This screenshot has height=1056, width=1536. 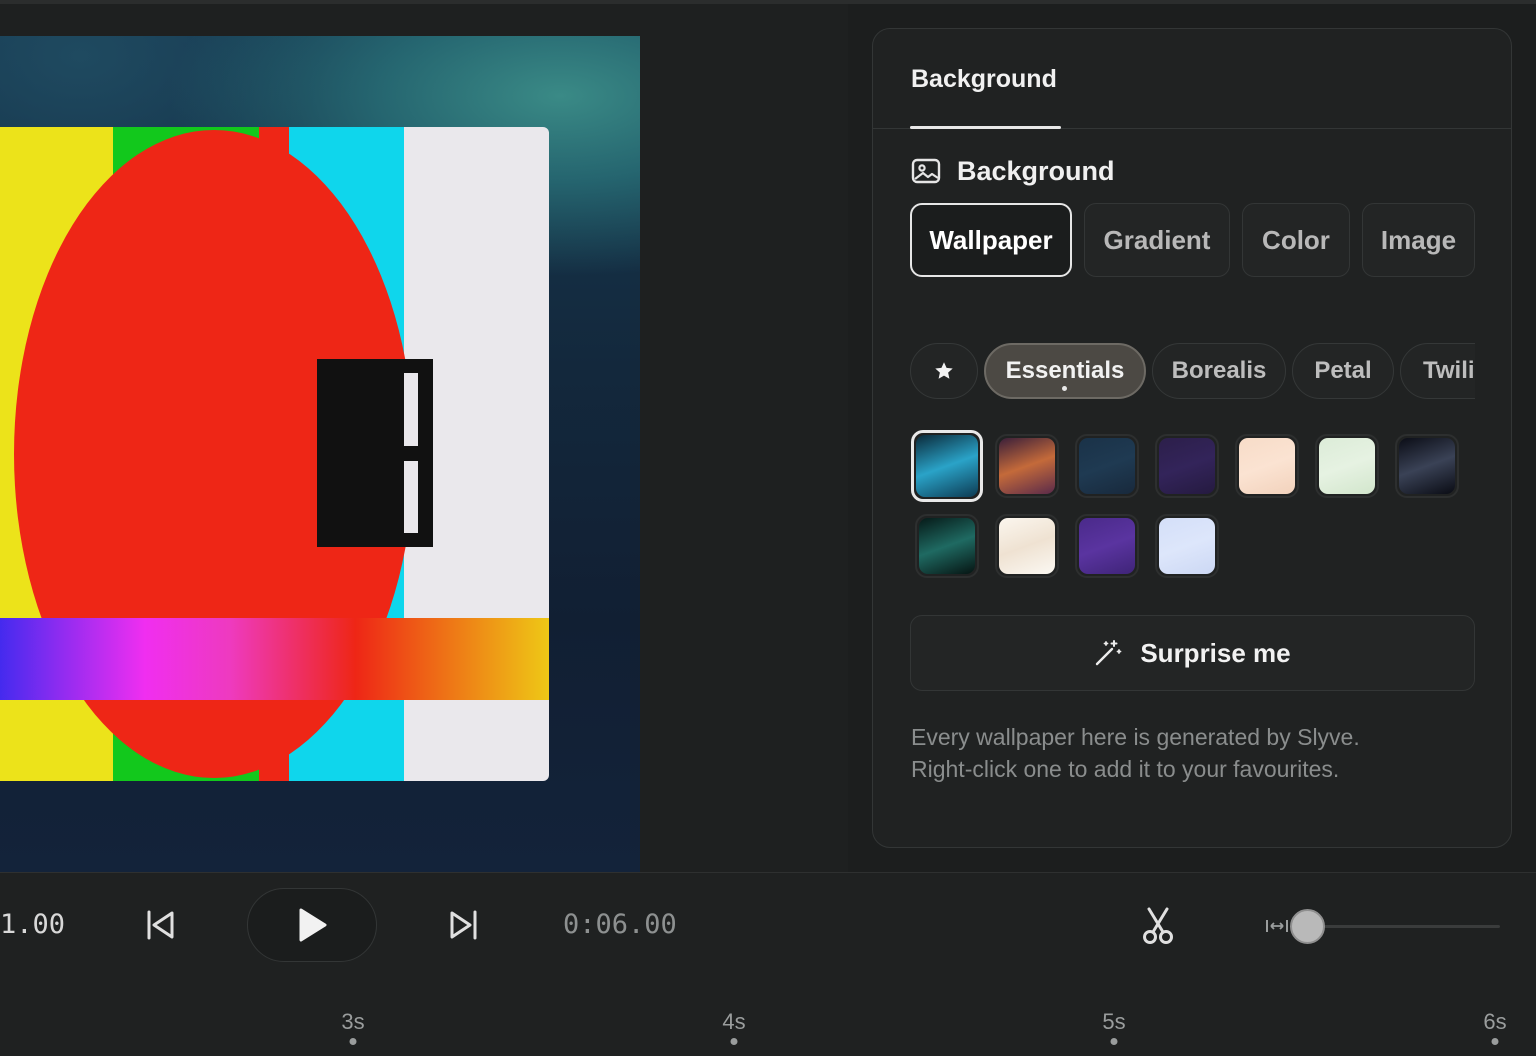 I want to click on section-title: Background, so click(x=1036, y=170).